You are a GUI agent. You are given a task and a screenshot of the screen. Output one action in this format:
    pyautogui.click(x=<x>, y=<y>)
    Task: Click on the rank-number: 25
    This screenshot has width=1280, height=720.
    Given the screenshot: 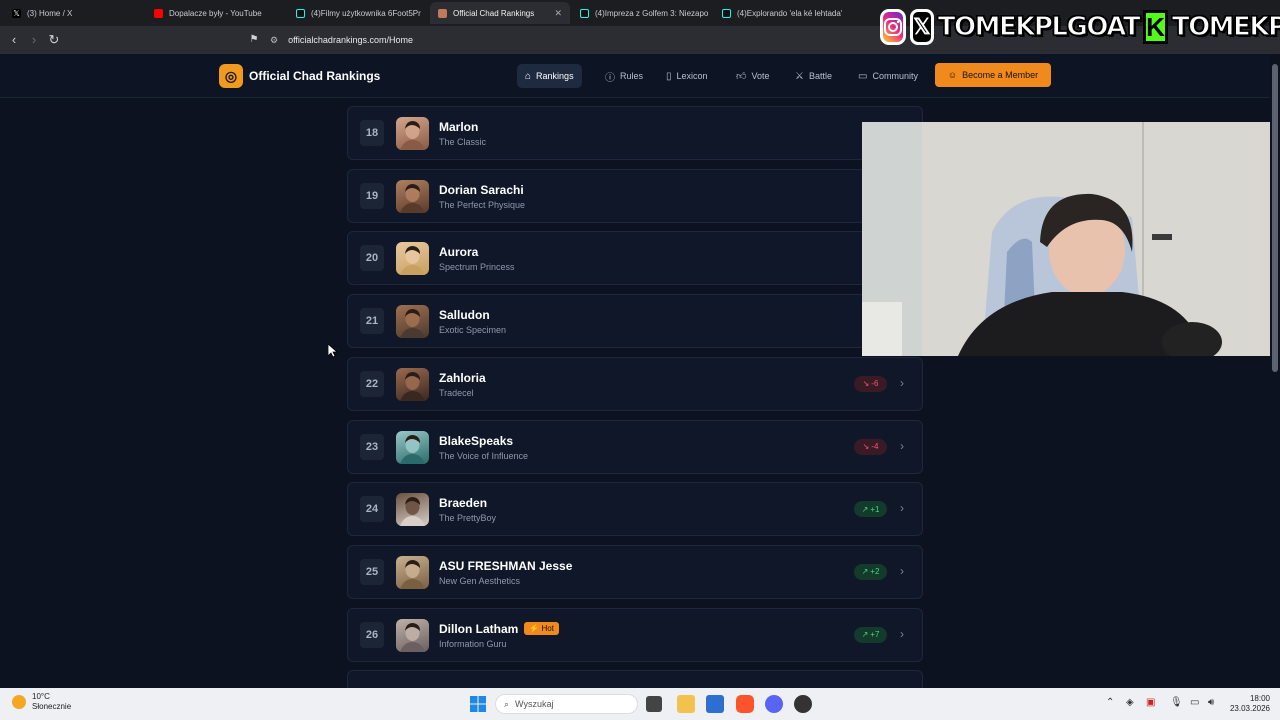 What is the action you would take?
    pyautogui.click(x=372, y=571)
    